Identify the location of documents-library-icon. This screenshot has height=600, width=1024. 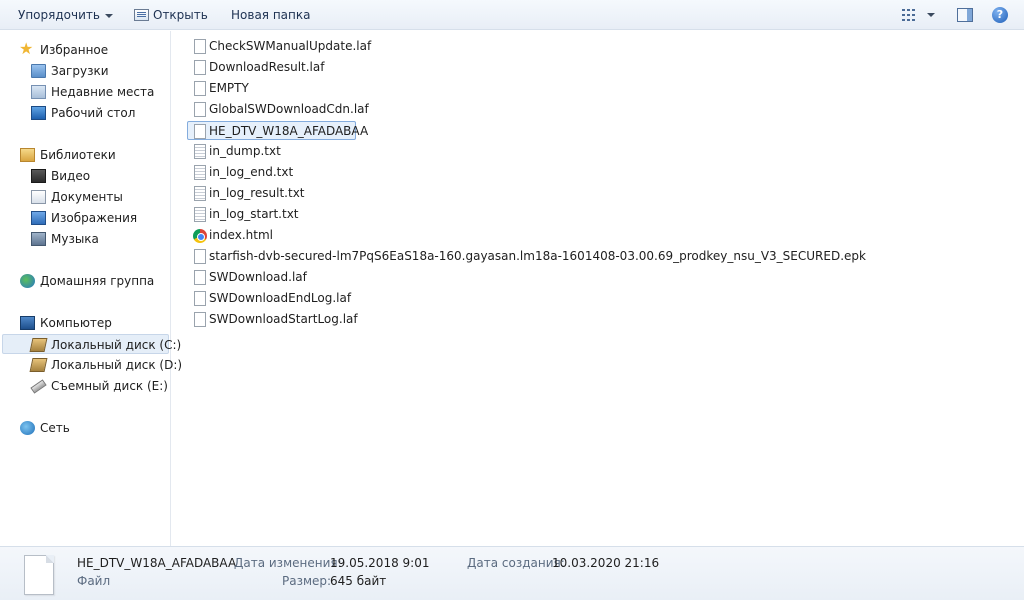
(38, 197).